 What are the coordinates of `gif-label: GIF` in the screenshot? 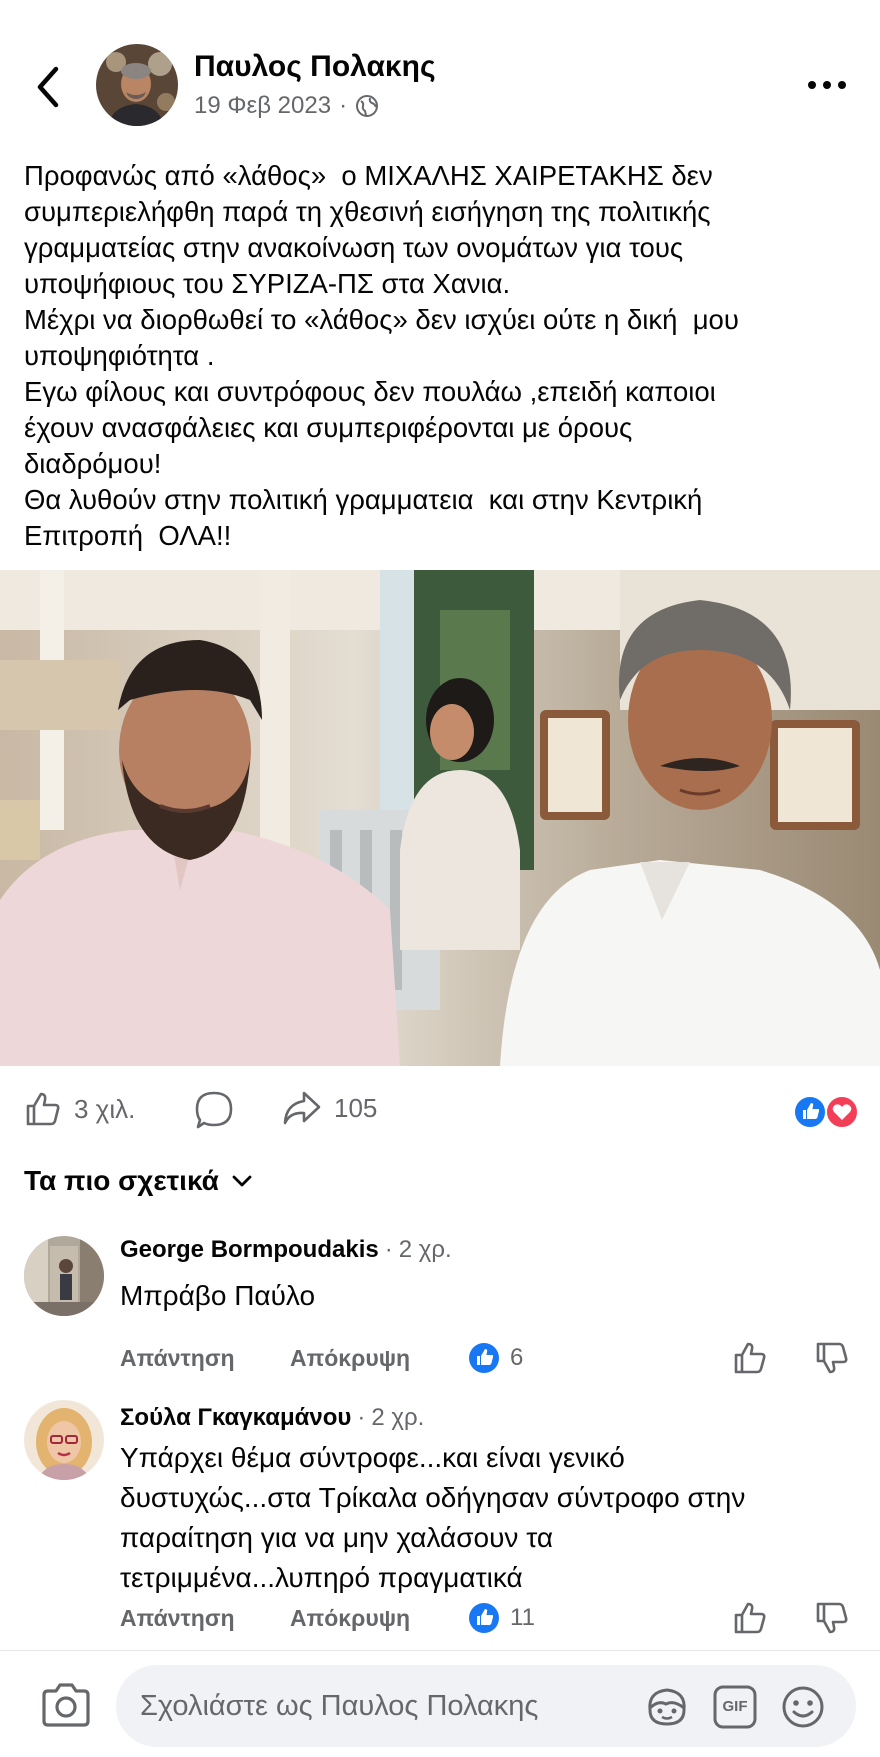 It's located at (735, 1706).